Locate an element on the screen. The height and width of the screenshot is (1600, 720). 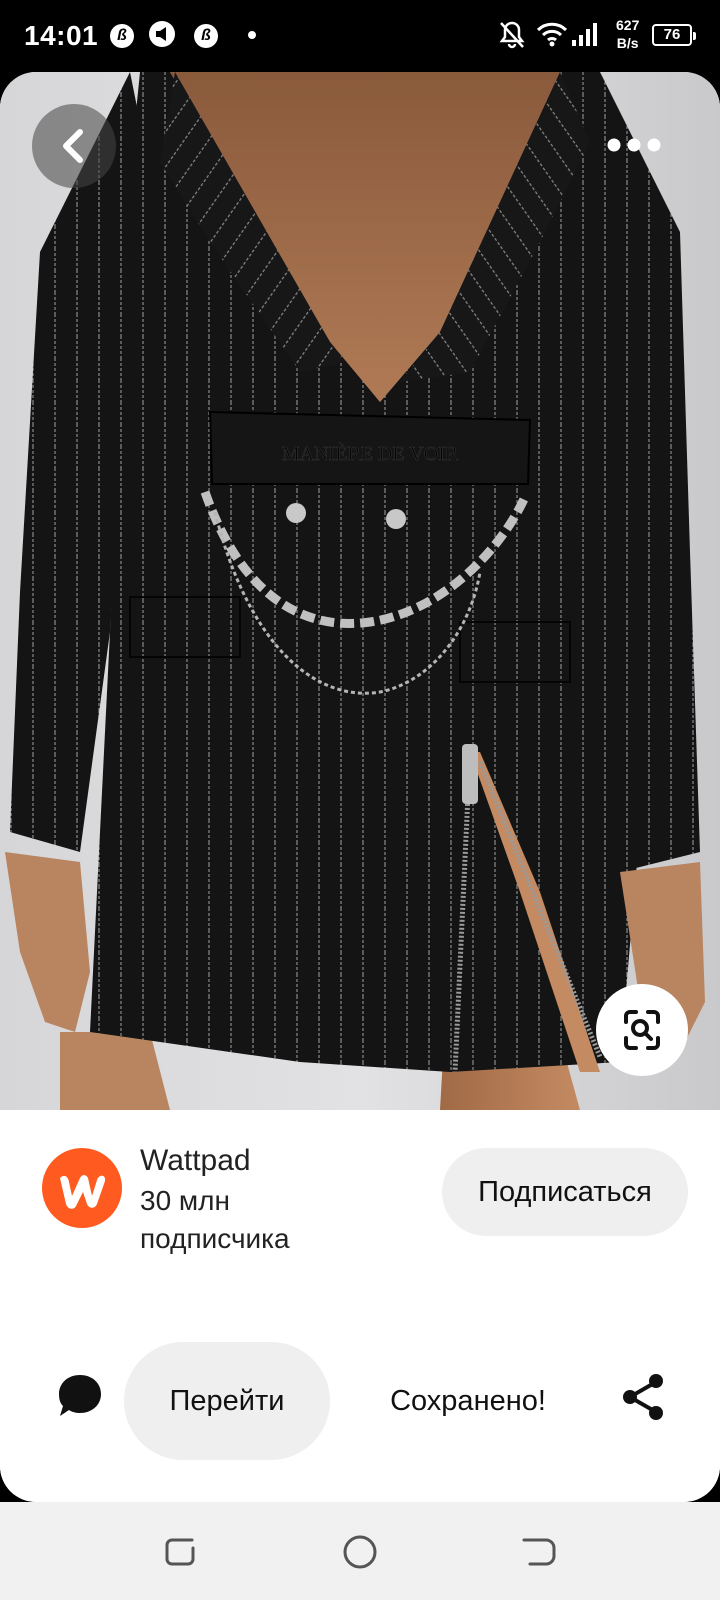
chevron-left-icon is located at coordinates (73, 146).